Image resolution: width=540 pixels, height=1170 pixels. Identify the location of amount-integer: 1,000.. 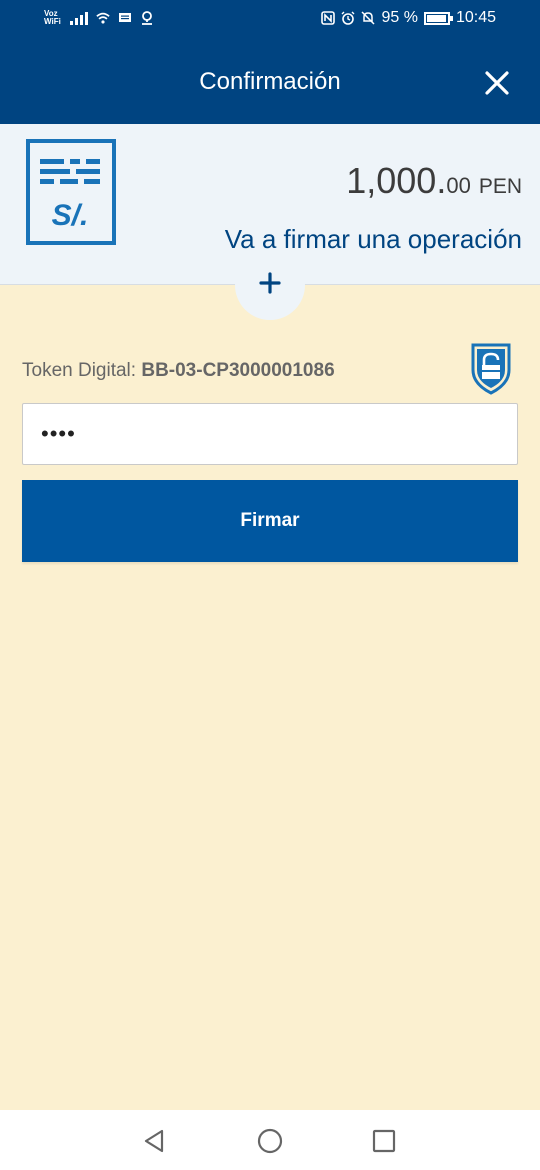
(396, 180).